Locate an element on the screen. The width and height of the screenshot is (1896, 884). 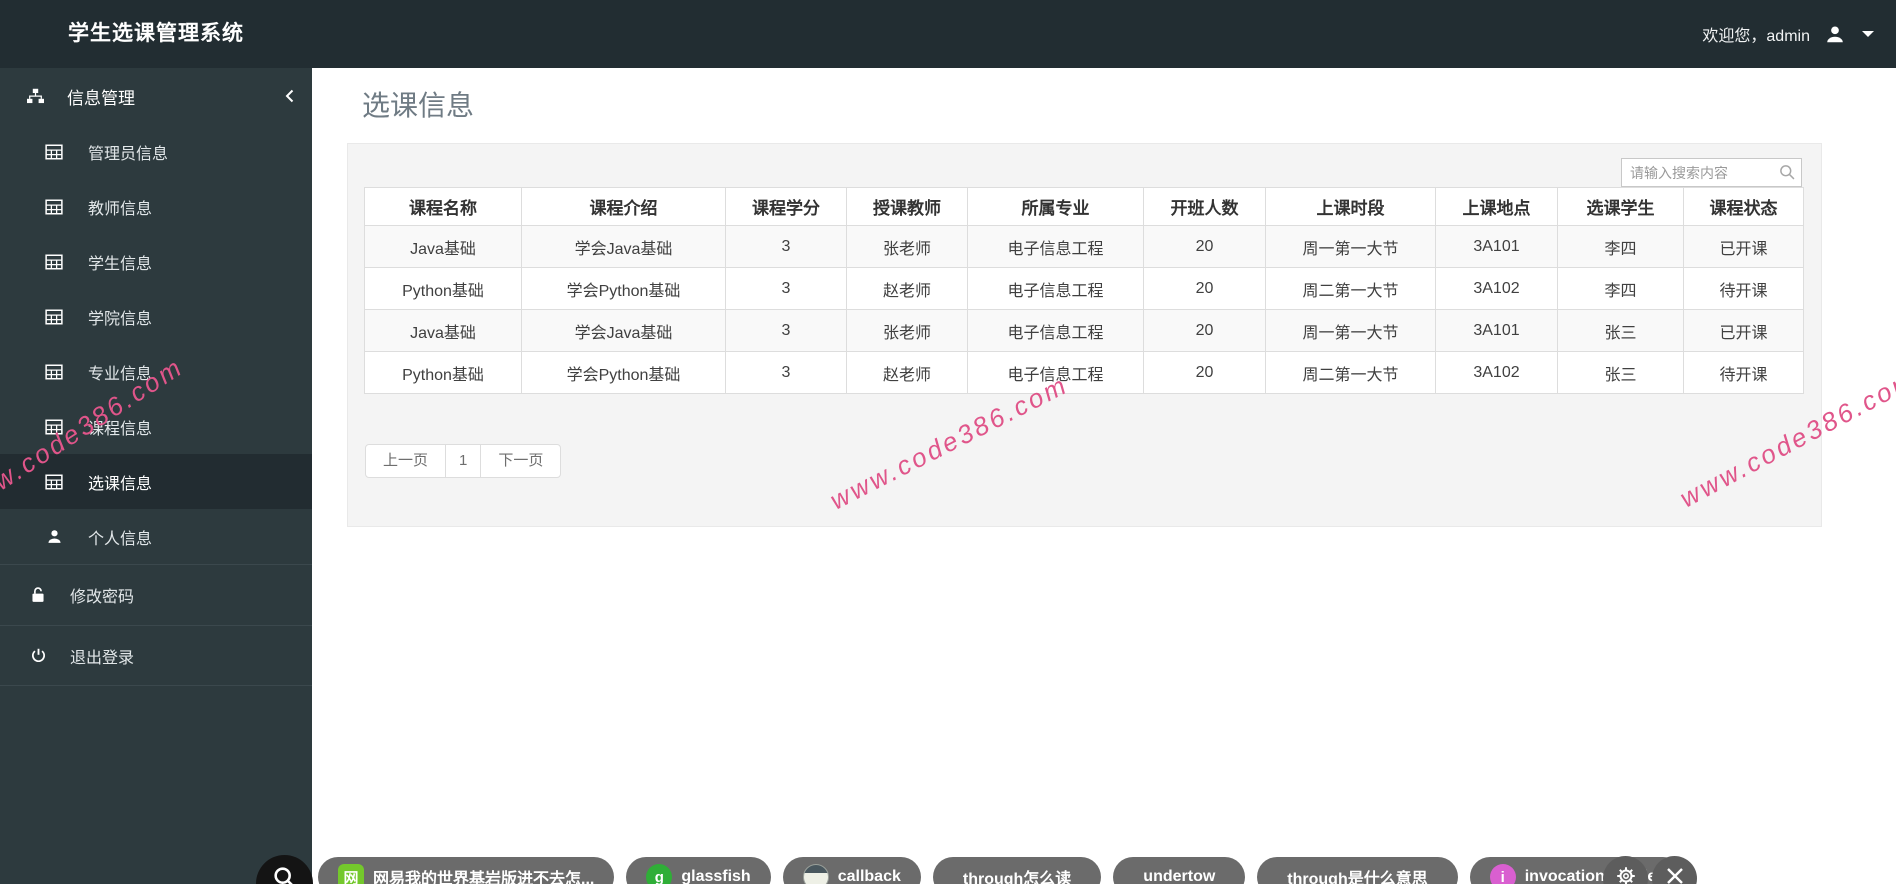
column-header: 上课时段 is located at coordinates (1350, 206).